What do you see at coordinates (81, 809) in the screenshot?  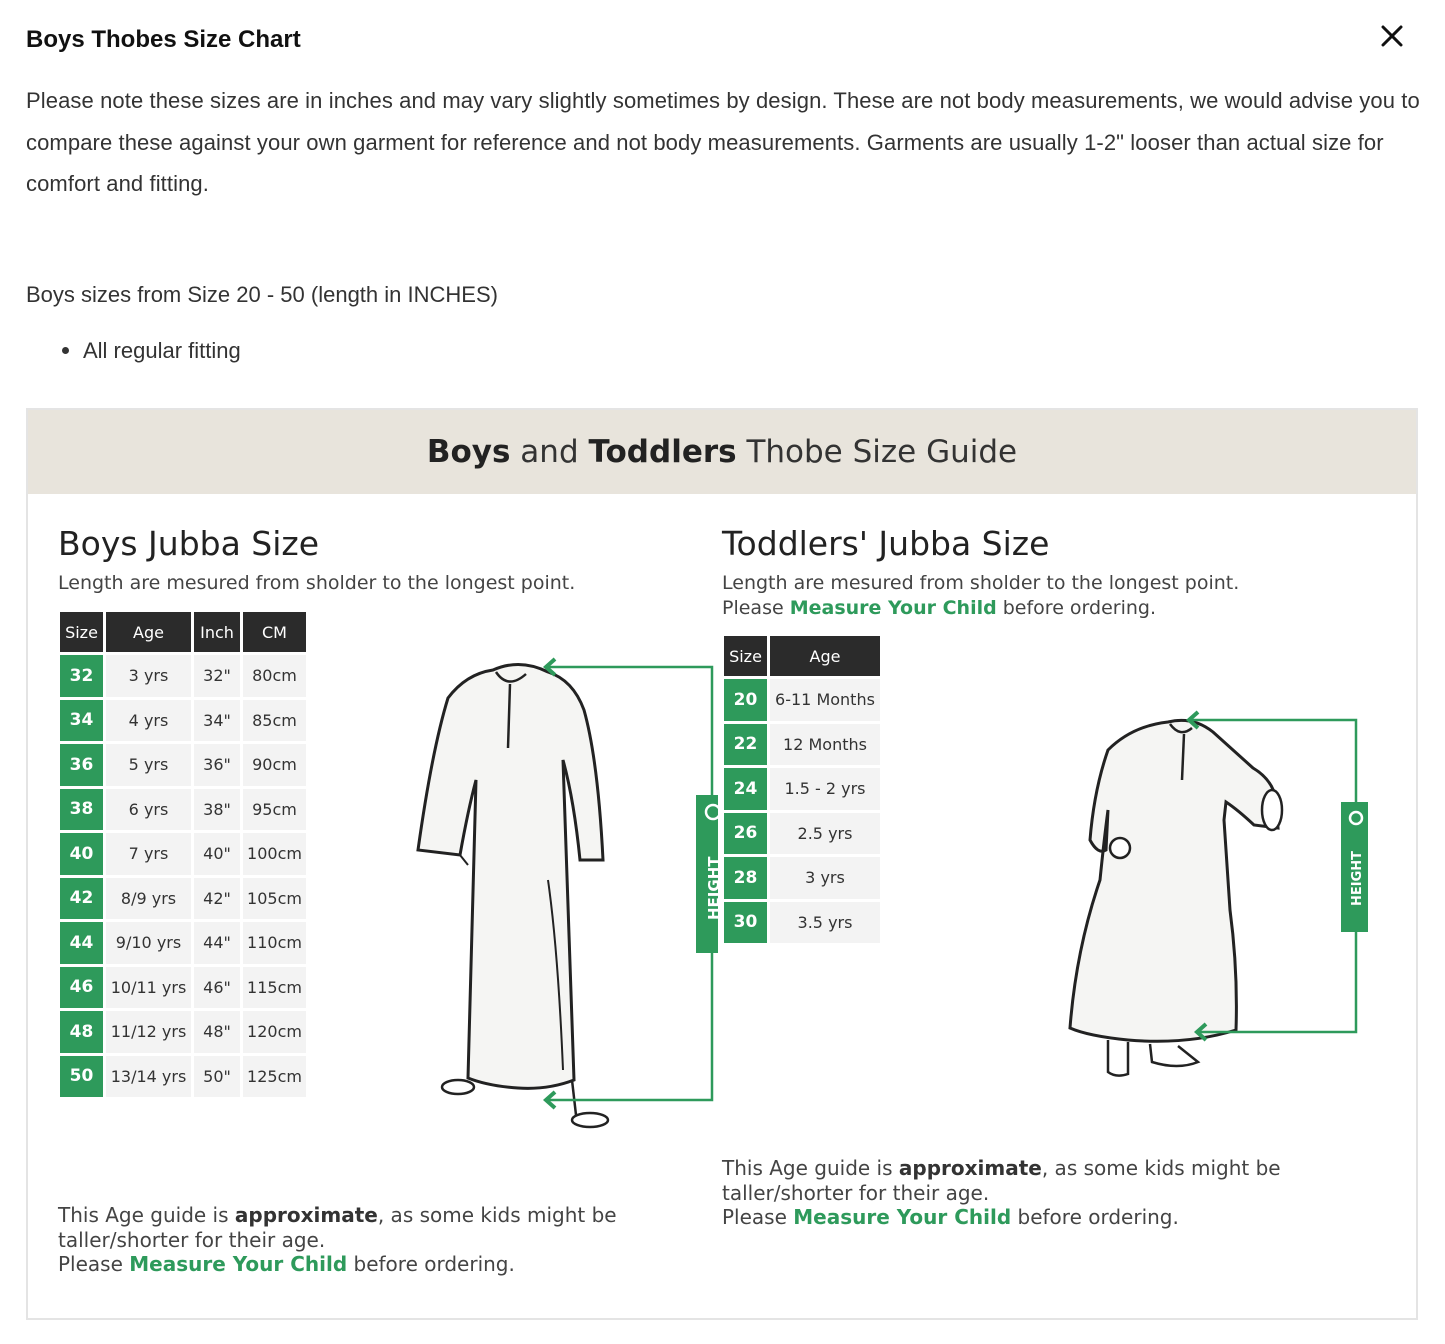 I see `size-cell: 38` at bounding box center [81, 809].